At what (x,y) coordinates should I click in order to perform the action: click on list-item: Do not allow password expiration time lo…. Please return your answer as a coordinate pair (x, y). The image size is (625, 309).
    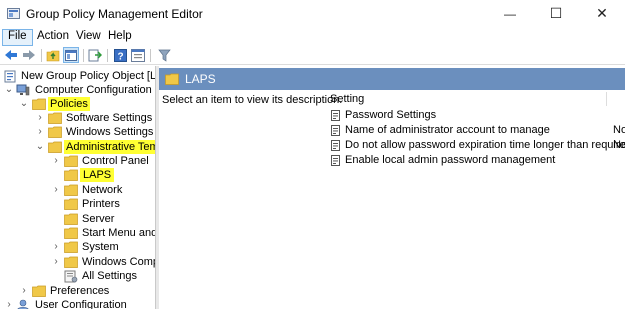
    Looking at the image, I should click on (478, 145).